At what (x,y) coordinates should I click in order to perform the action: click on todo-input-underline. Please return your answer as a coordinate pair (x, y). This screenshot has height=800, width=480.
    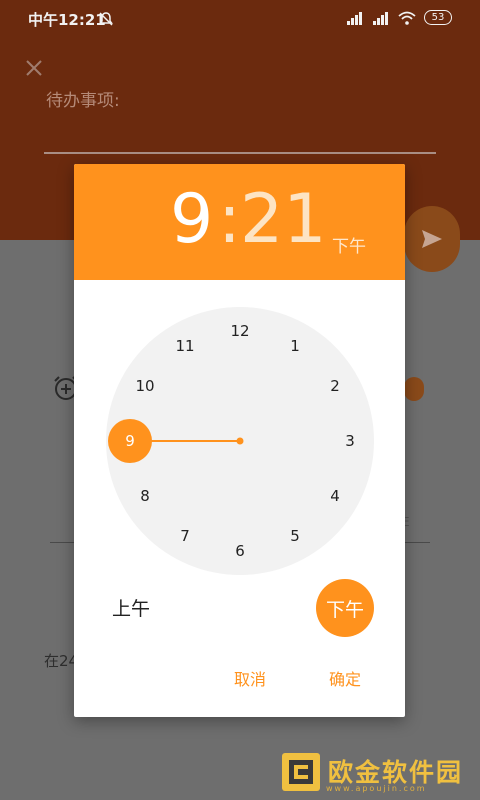
    Looking at the image, I should click on (240, 153).